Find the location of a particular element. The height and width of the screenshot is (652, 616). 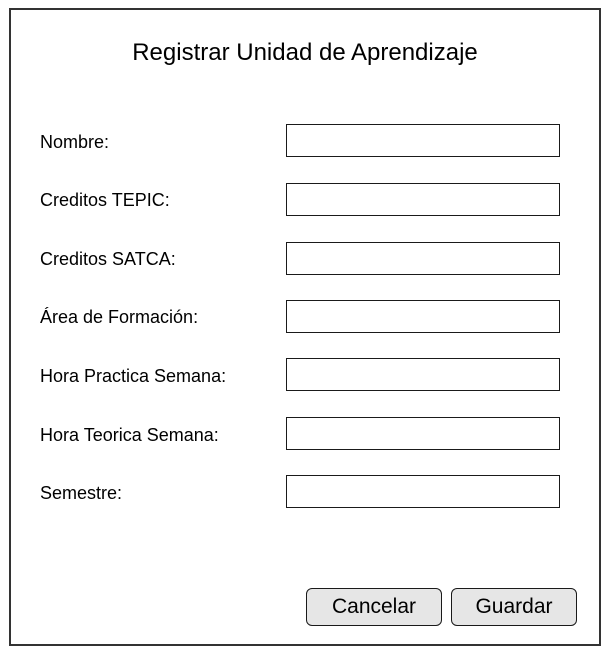

hora-teorica-label: Hora Teorica Semana: is located at coordinates (129, 435).